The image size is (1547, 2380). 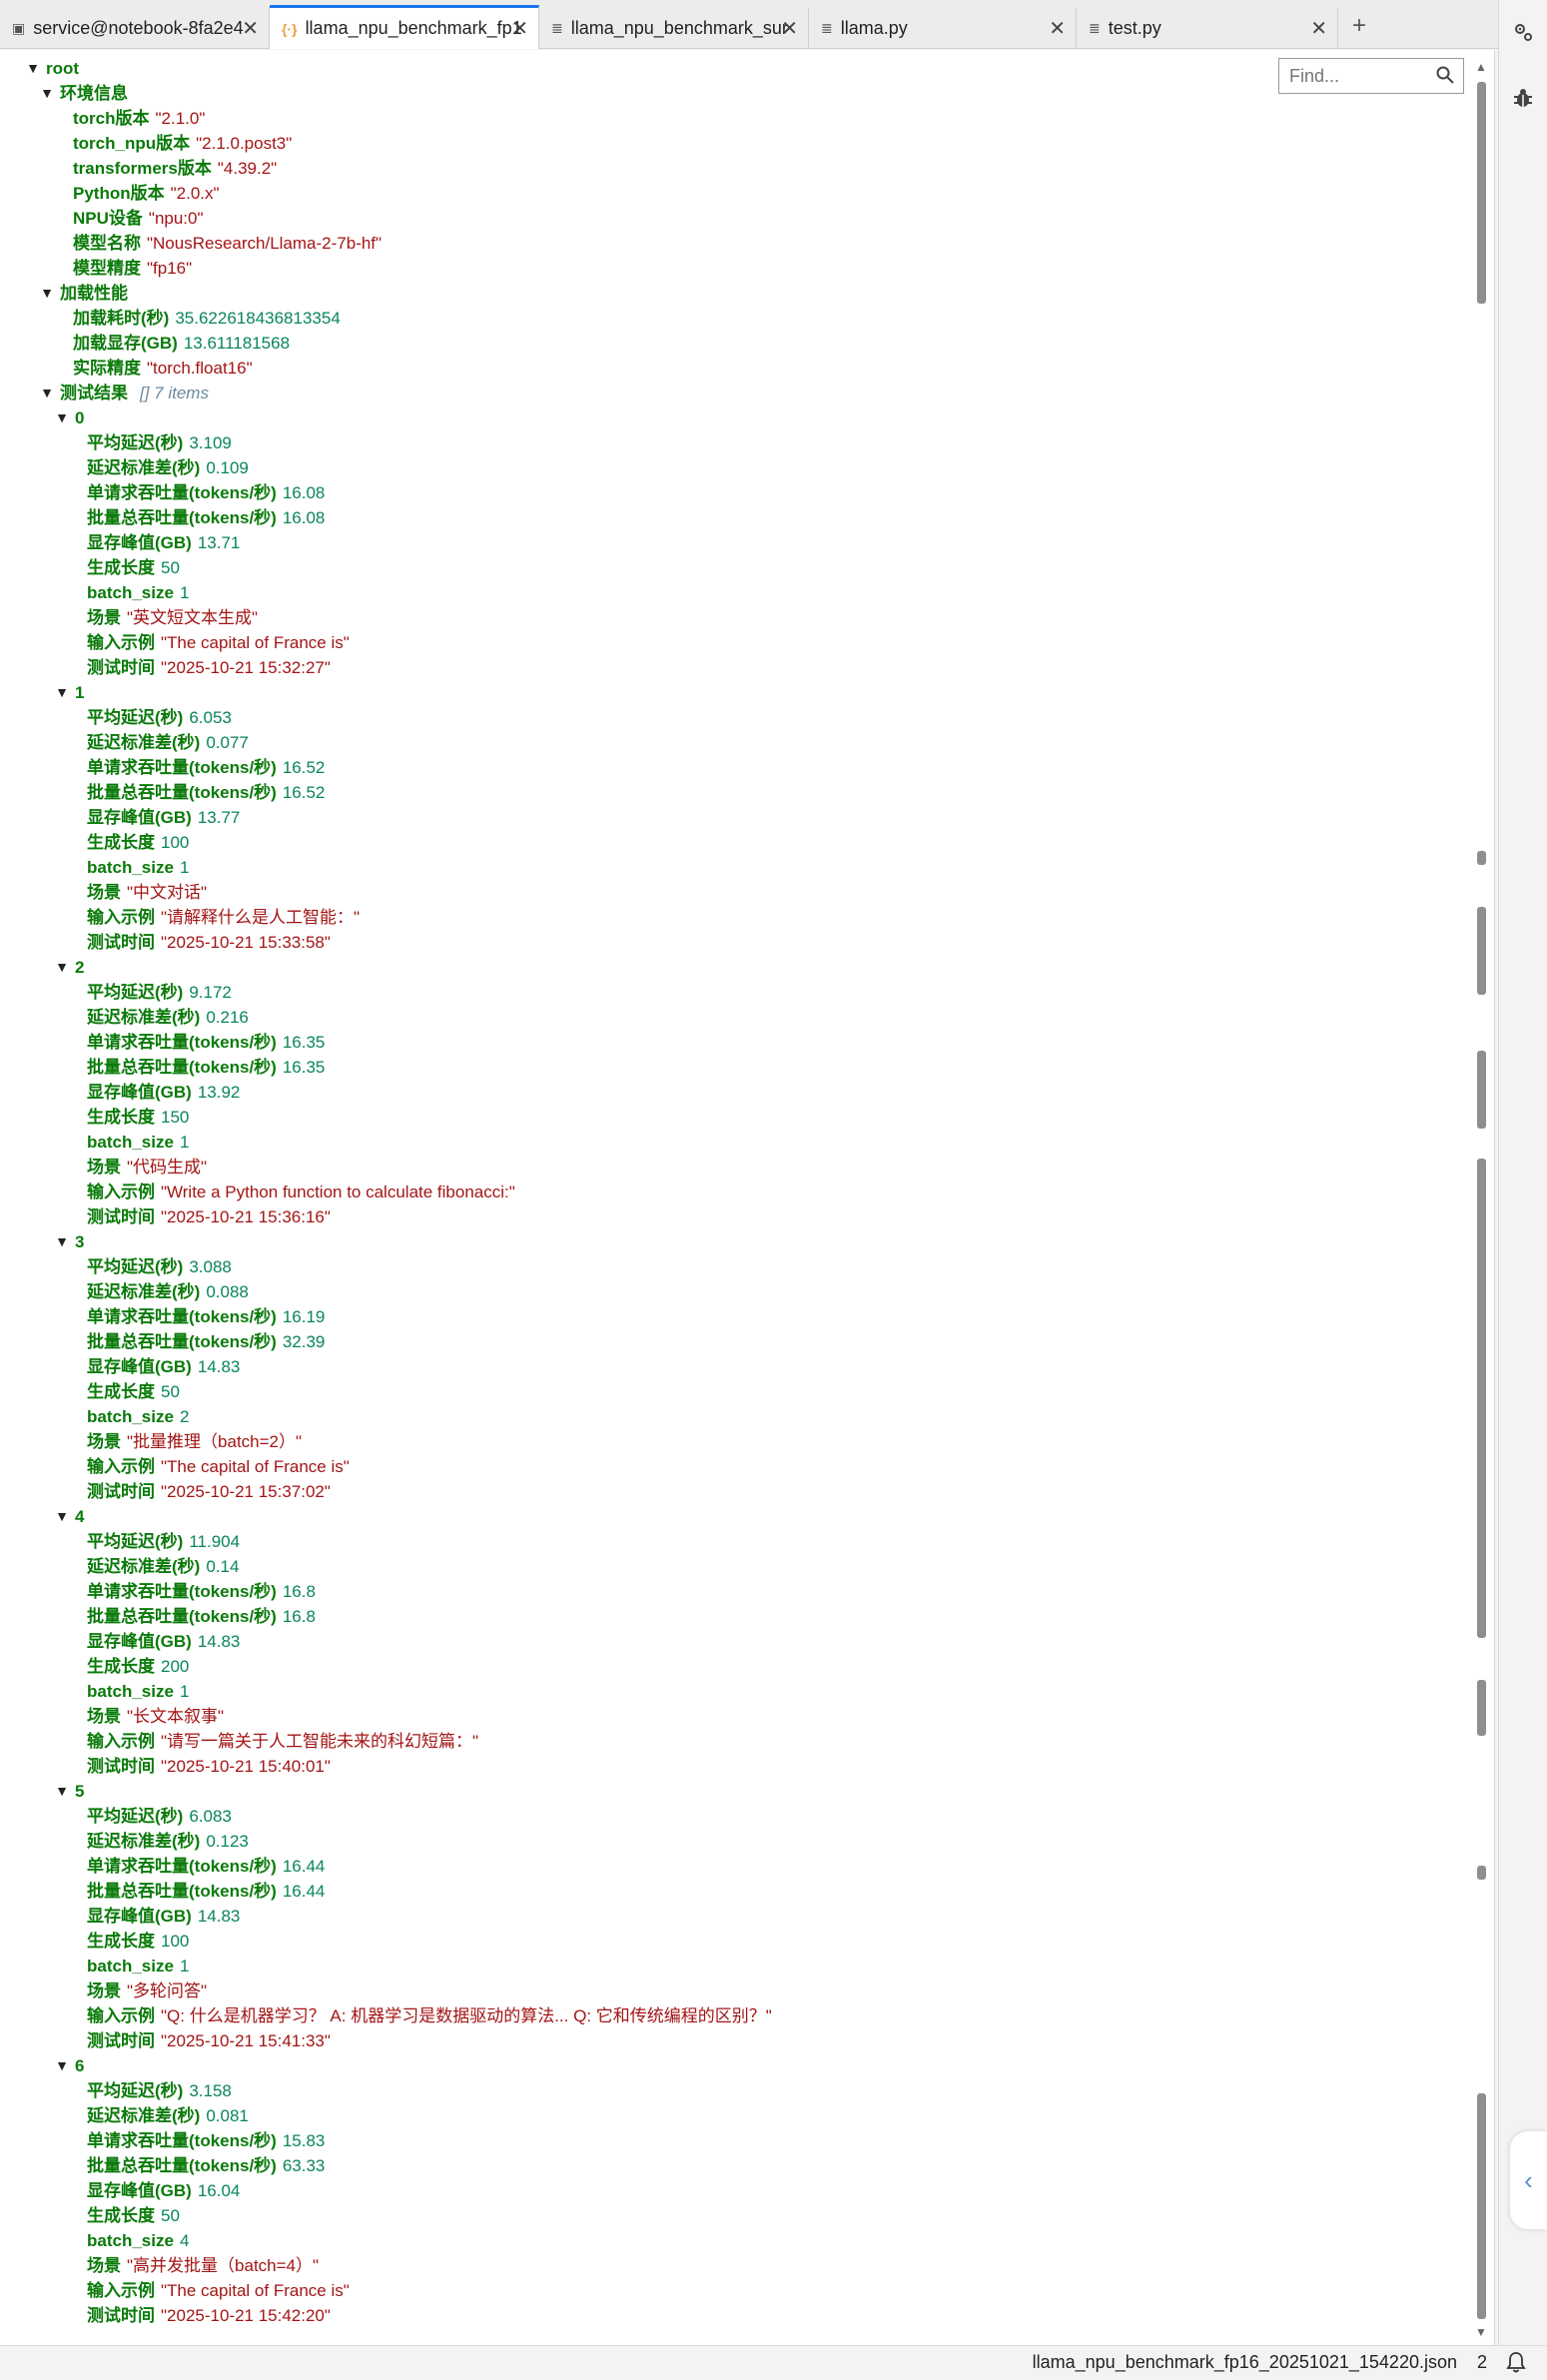 What do you see at coordinates (135, 28) in the screenshot?
I see `tab-terminal: ▣ service@notebook-8fa2e4 ✕` at bounding box center [135, 28].